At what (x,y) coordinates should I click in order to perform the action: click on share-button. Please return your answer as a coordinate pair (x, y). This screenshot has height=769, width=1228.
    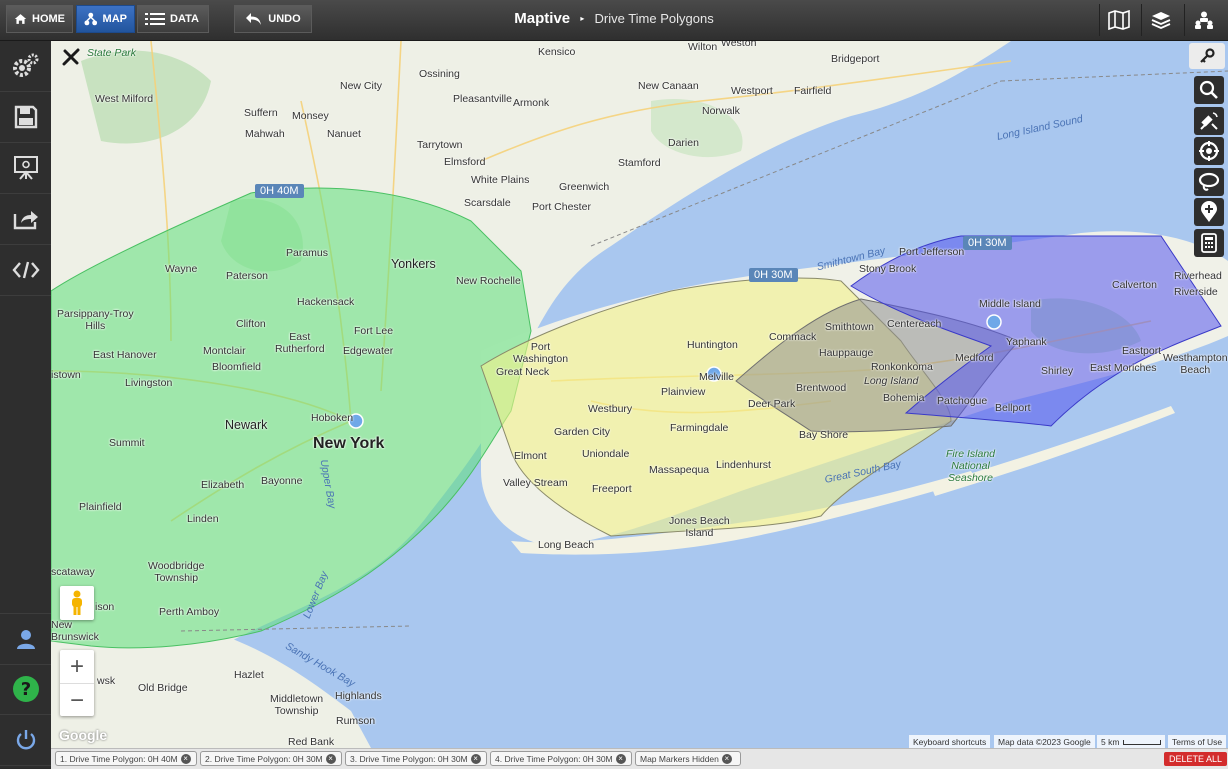
    Looking at the image, I should click on (25, 219).